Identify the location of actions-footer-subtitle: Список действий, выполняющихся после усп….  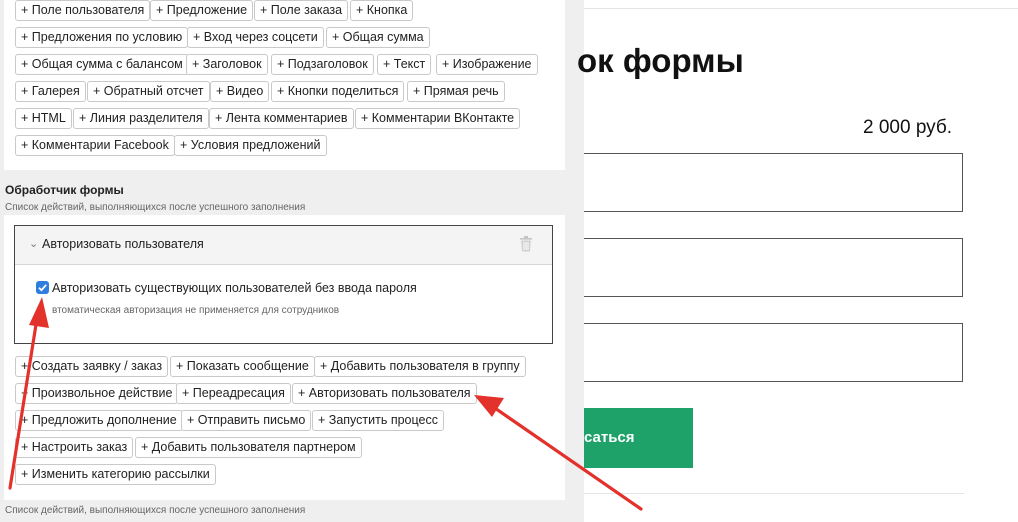
(155, 510).